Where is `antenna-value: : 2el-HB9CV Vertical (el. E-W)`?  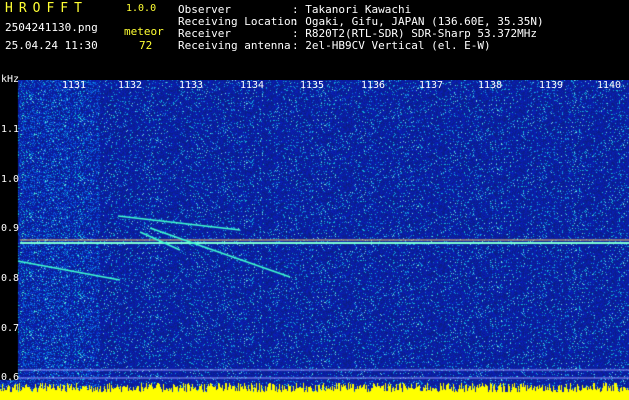 antenna-value: : 2el-HB9CV Vertical (el. E-W) is located at coordinates (391, 45).